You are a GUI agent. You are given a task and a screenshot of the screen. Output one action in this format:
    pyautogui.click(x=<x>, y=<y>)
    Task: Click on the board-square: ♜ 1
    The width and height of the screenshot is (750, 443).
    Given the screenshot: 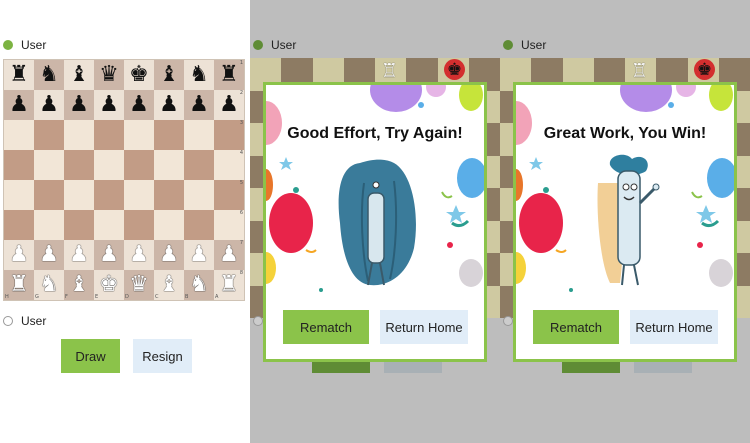 What is the action you would take?
    pyautogui.click(x=229, y=75)
    